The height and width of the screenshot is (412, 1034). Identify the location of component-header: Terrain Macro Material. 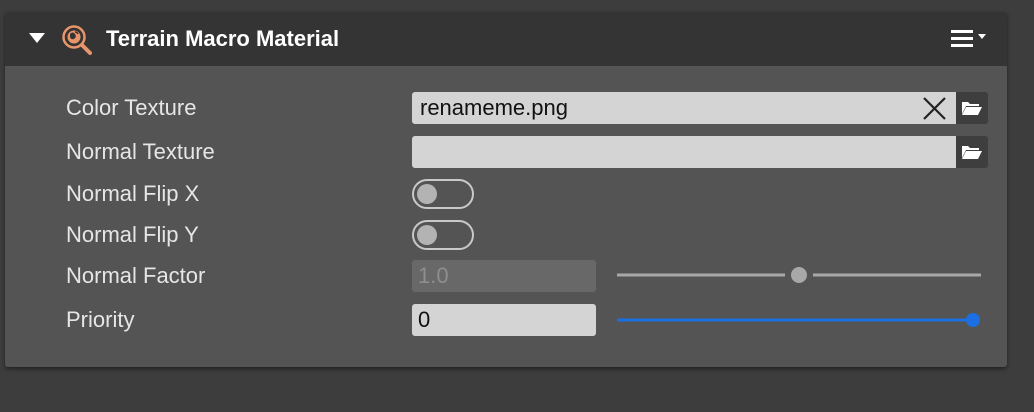
(506, 39).